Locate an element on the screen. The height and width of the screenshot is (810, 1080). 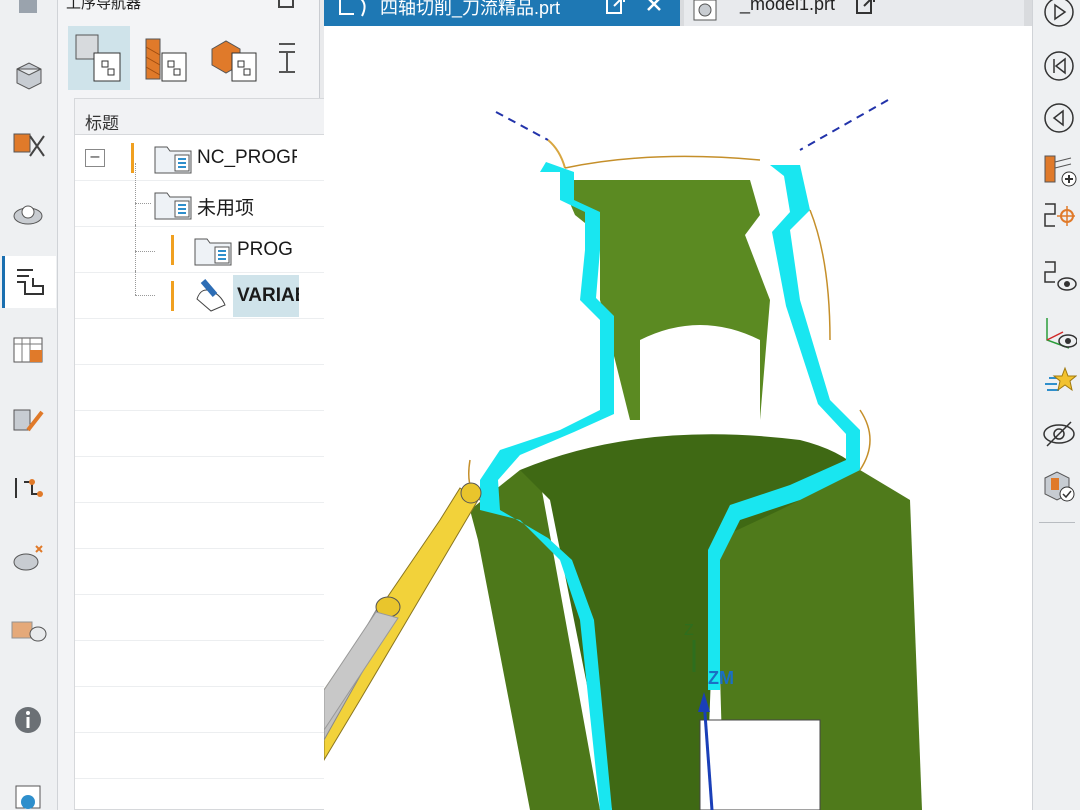
history-icon is located at coordinates (28, 630).